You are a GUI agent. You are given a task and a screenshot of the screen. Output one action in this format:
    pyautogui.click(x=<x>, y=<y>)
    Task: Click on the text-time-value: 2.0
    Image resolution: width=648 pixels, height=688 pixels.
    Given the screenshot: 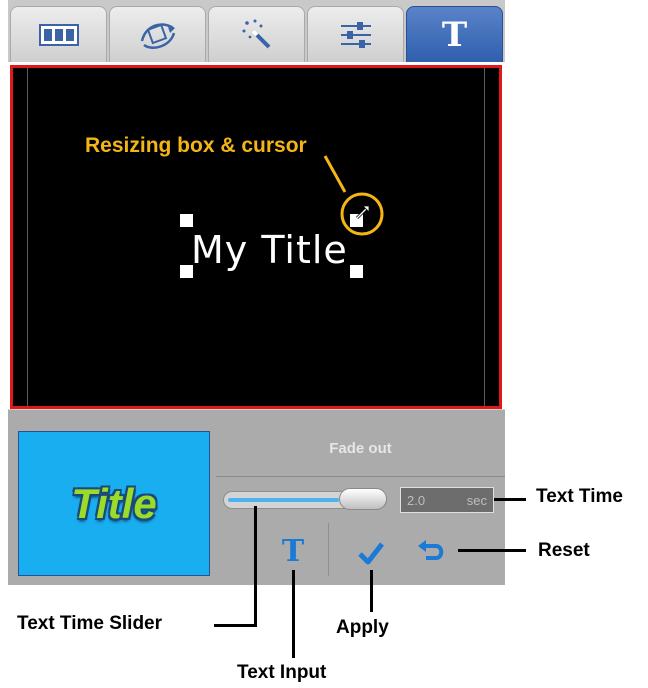 What is the action you would take?
    pyautogui.click(x=416, y=500)
    